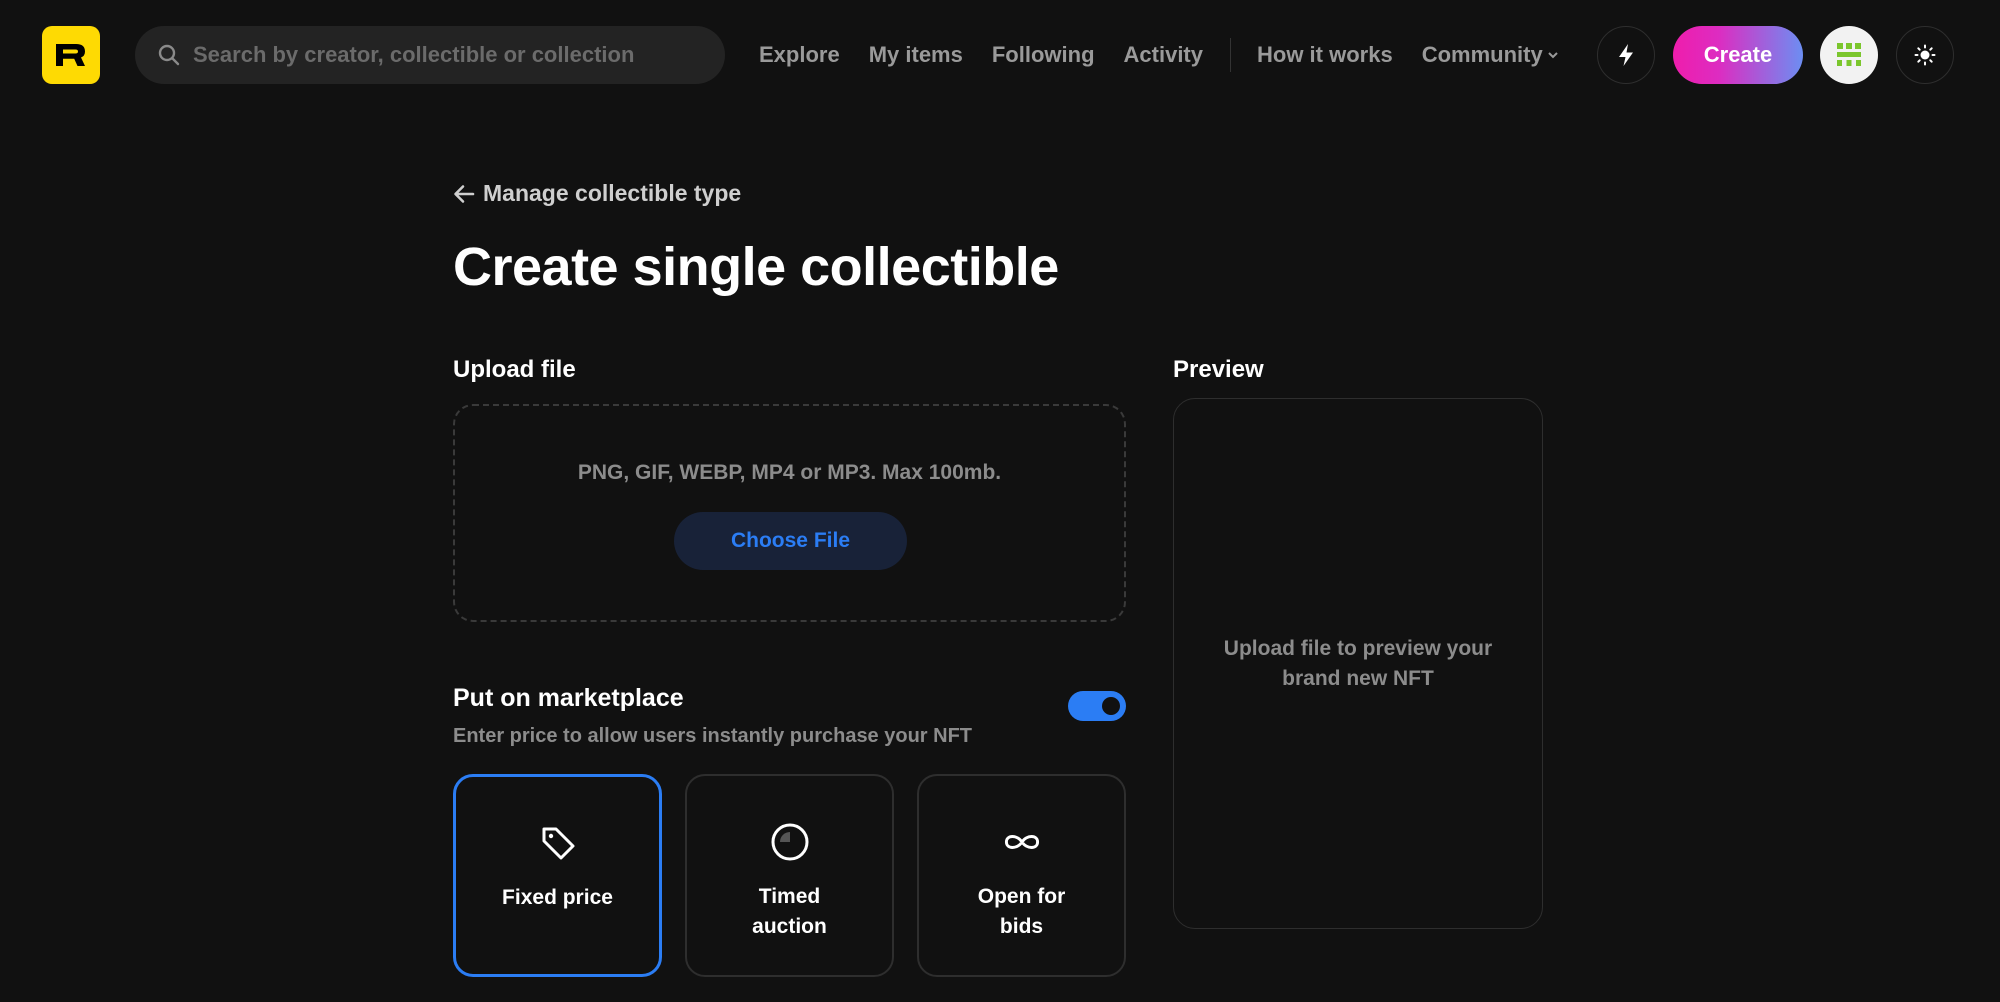  What do you see at coordinates (790, 842) in the screenshot?
I see `clock-icon` at bounding box center [790, 842].